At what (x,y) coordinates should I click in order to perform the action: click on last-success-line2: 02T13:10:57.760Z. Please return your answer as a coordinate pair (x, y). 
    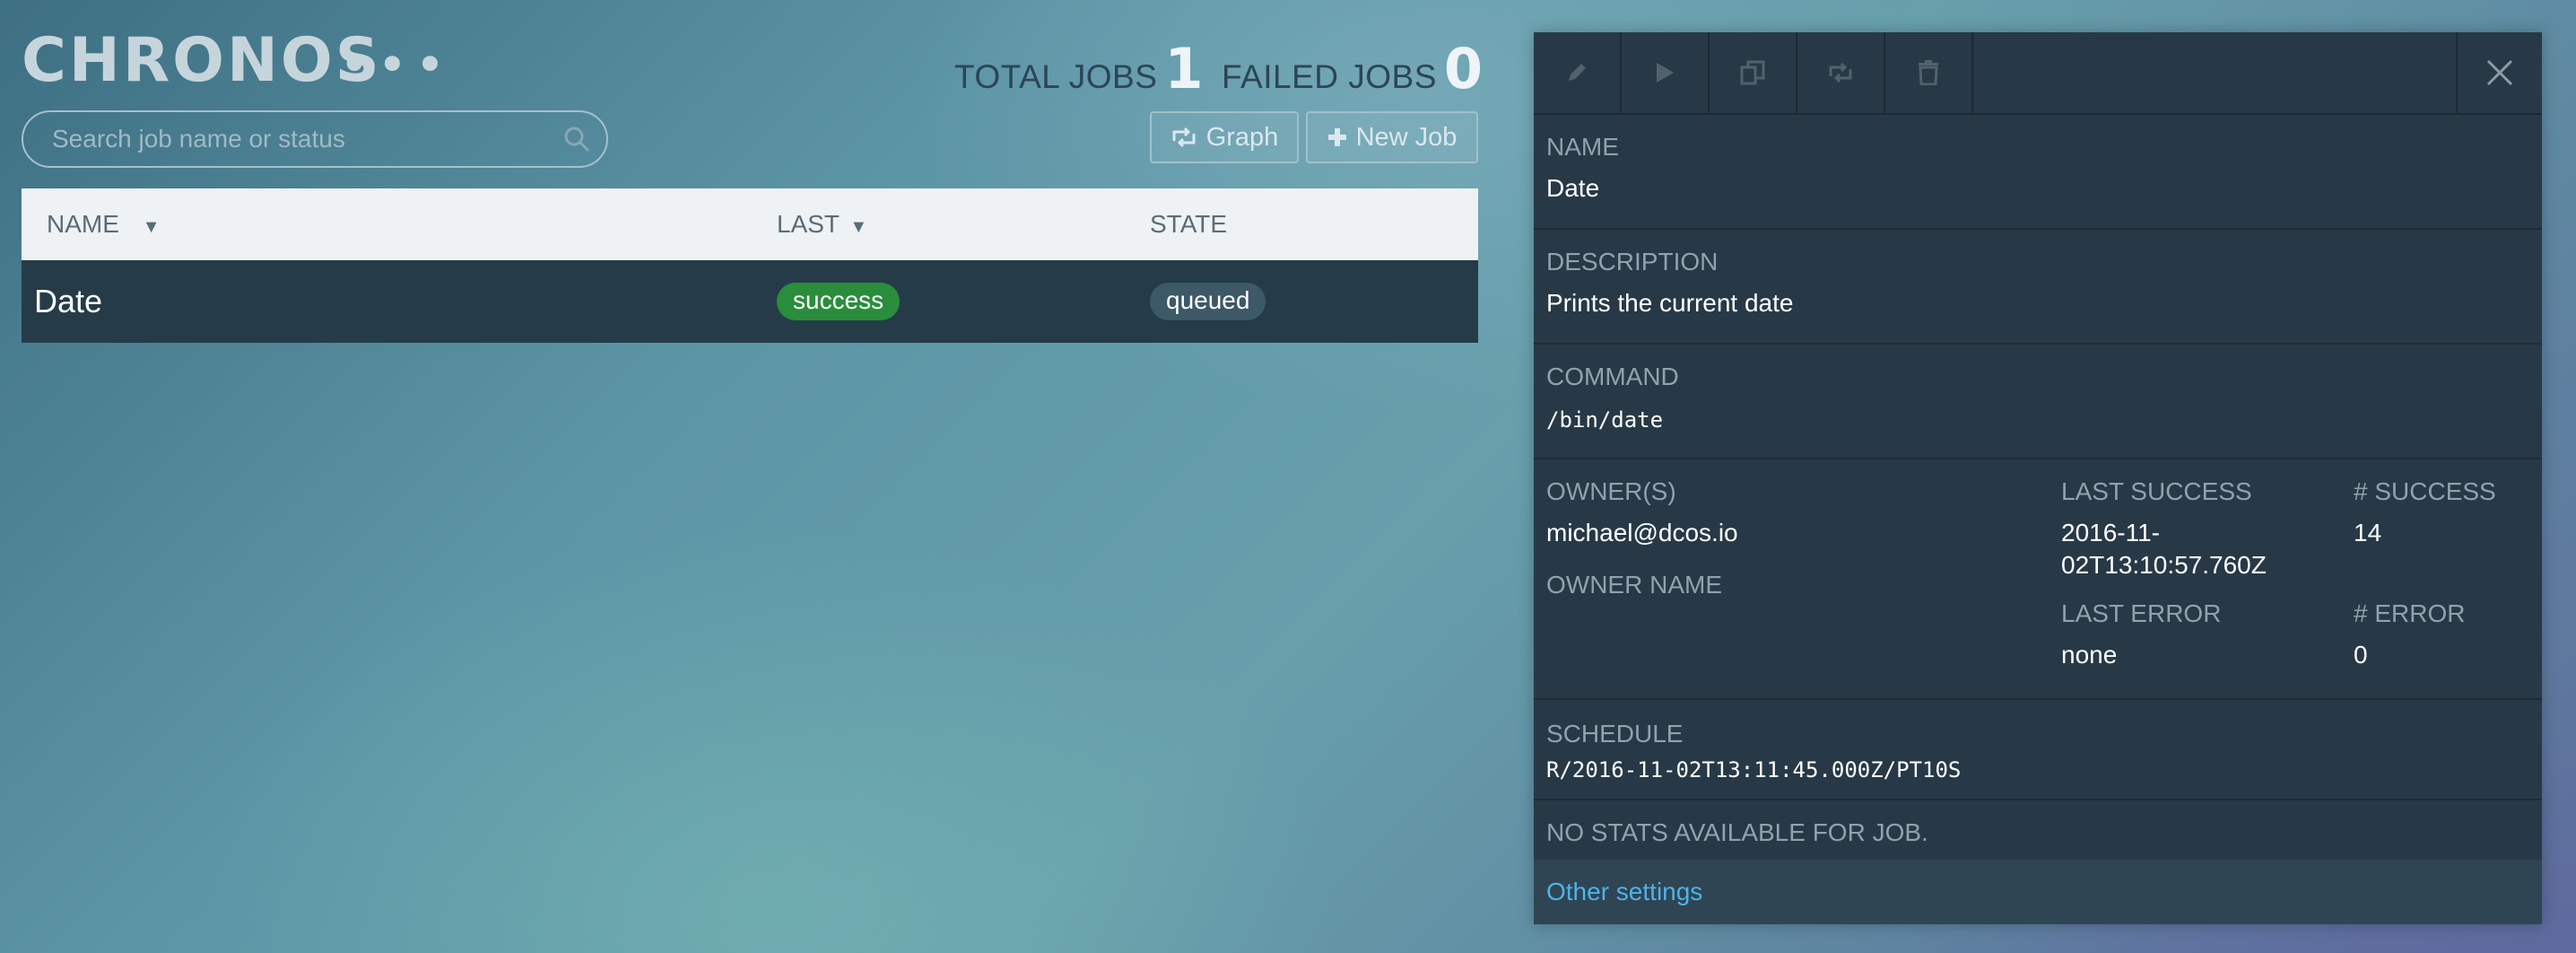
    Looking at the image, I should click on (2164, 565).